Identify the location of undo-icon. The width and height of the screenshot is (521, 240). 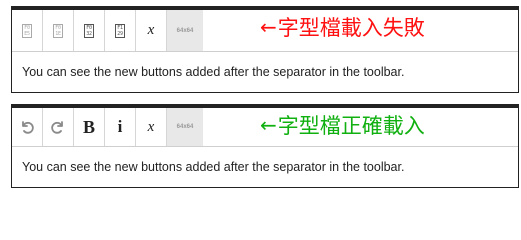
(28, 127).